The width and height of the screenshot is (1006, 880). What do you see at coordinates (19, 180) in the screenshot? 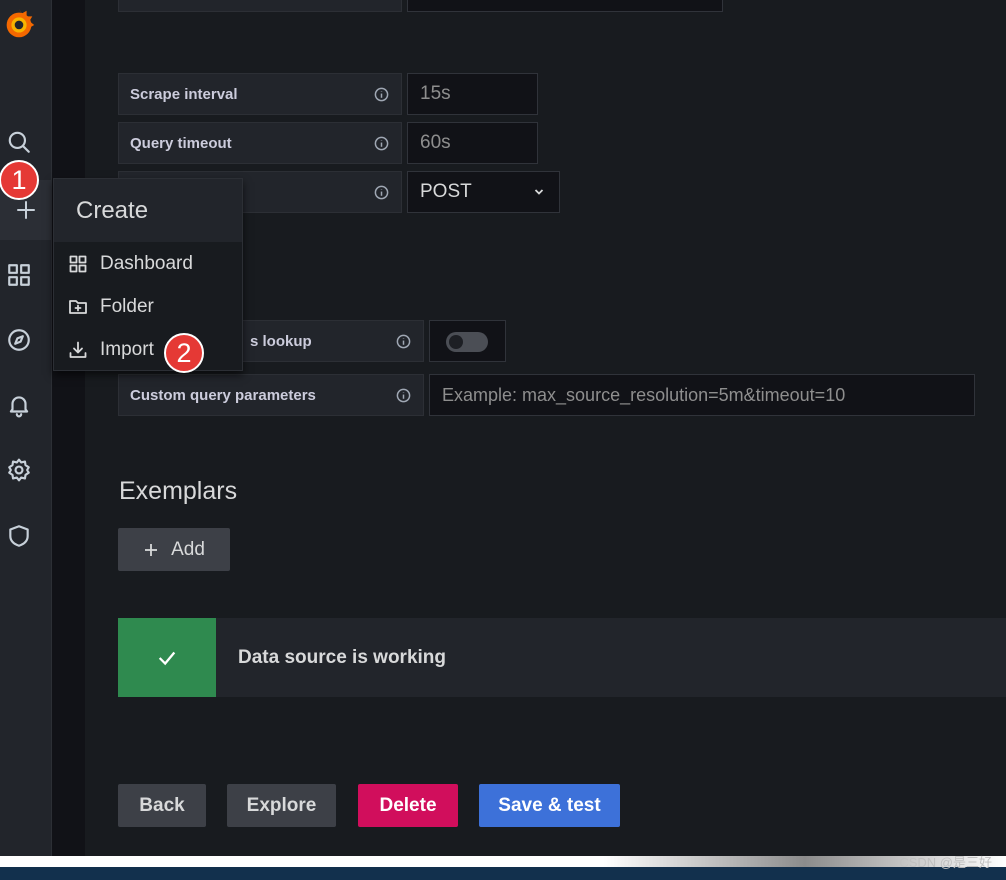
I see `step-badge-1: 1` at bounding box center [19, 180].